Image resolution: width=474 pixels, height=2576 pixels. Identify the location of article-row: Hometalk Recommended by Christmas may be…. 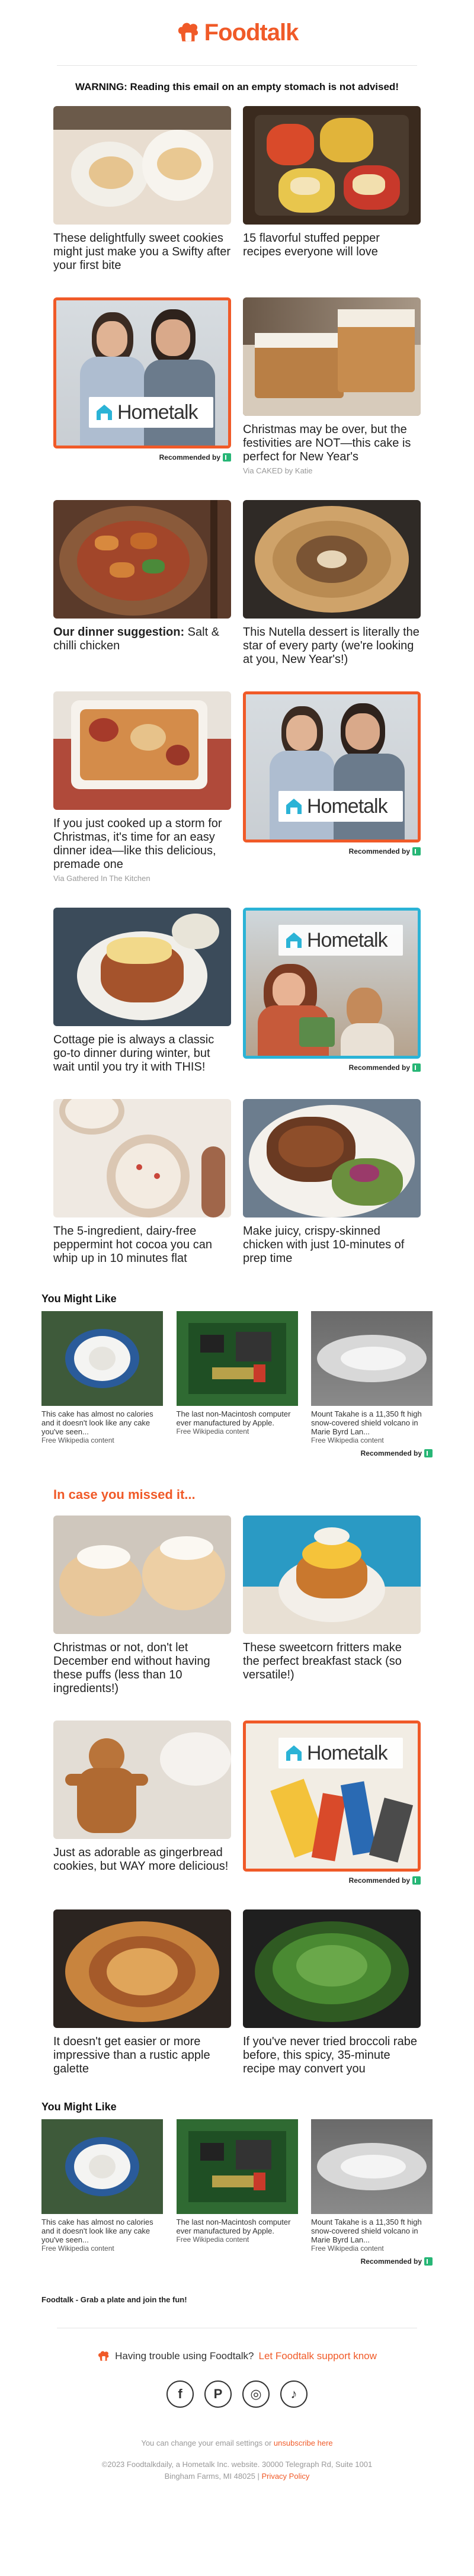
(237, 386).